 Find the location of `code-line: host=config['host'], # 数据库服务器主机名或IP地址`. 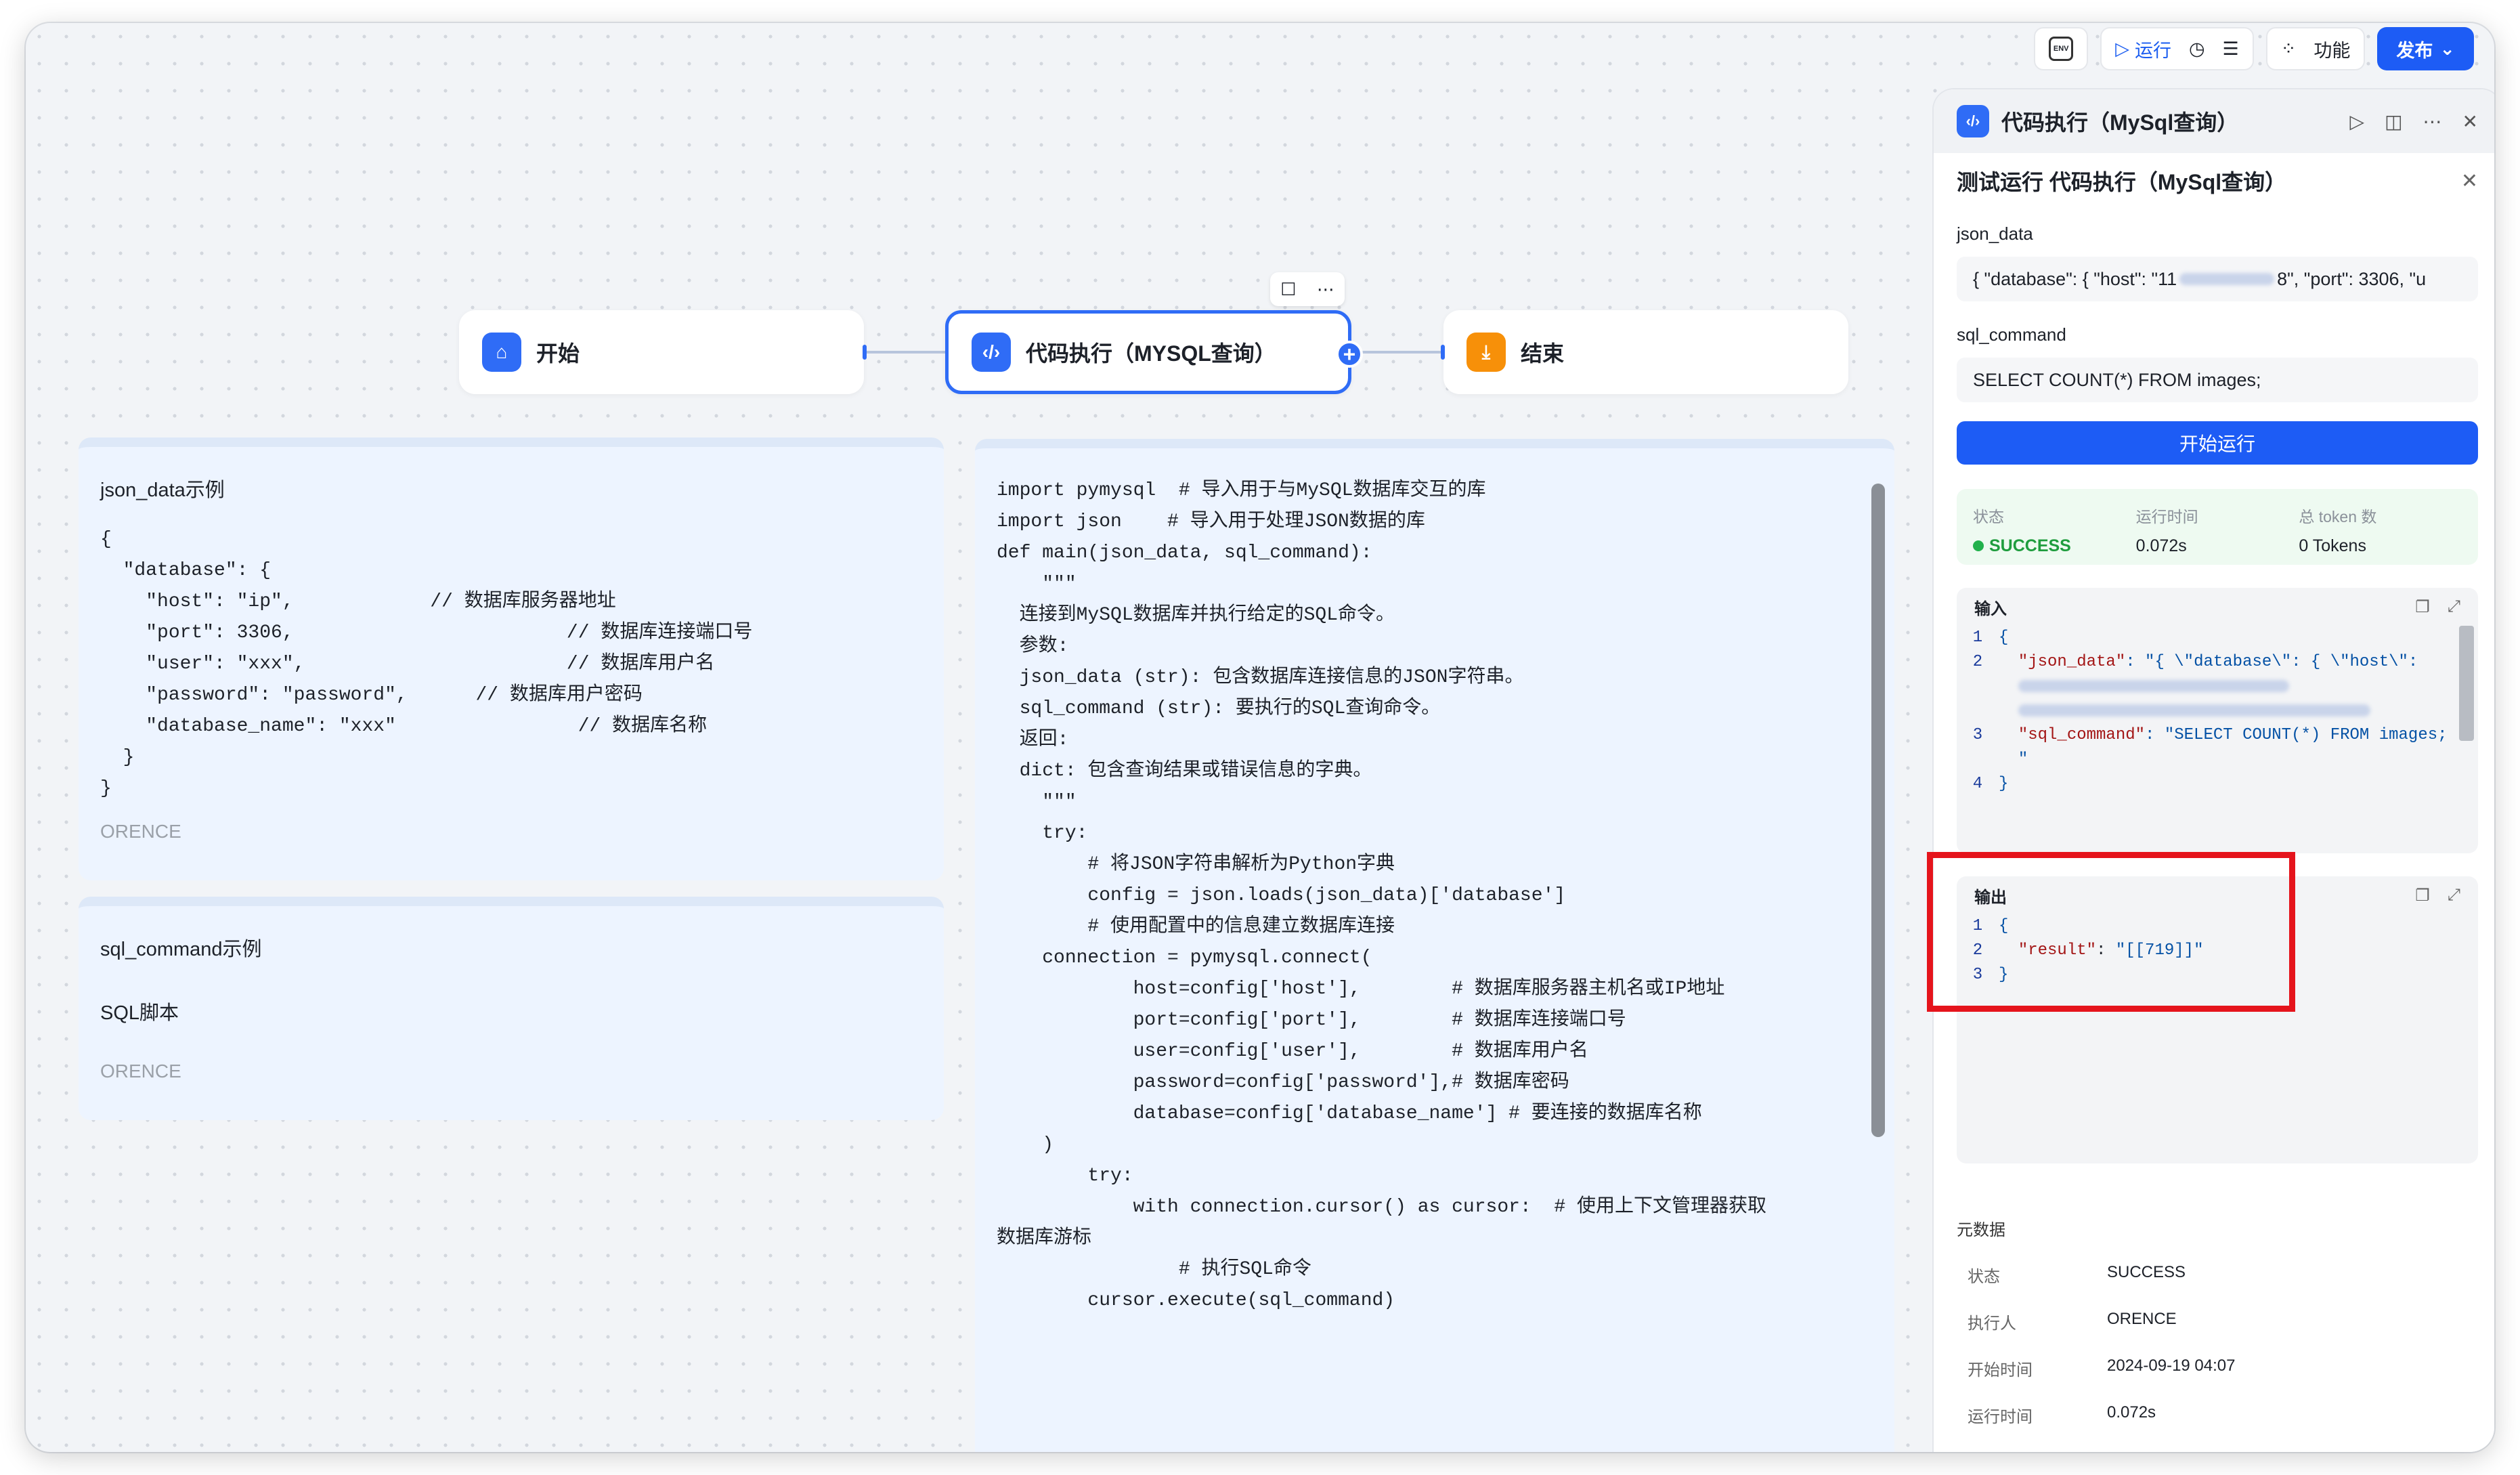

code-line: host=config['host'], # 数据库服务器主机名或IP地址 is located at coordinates (1361, 989).